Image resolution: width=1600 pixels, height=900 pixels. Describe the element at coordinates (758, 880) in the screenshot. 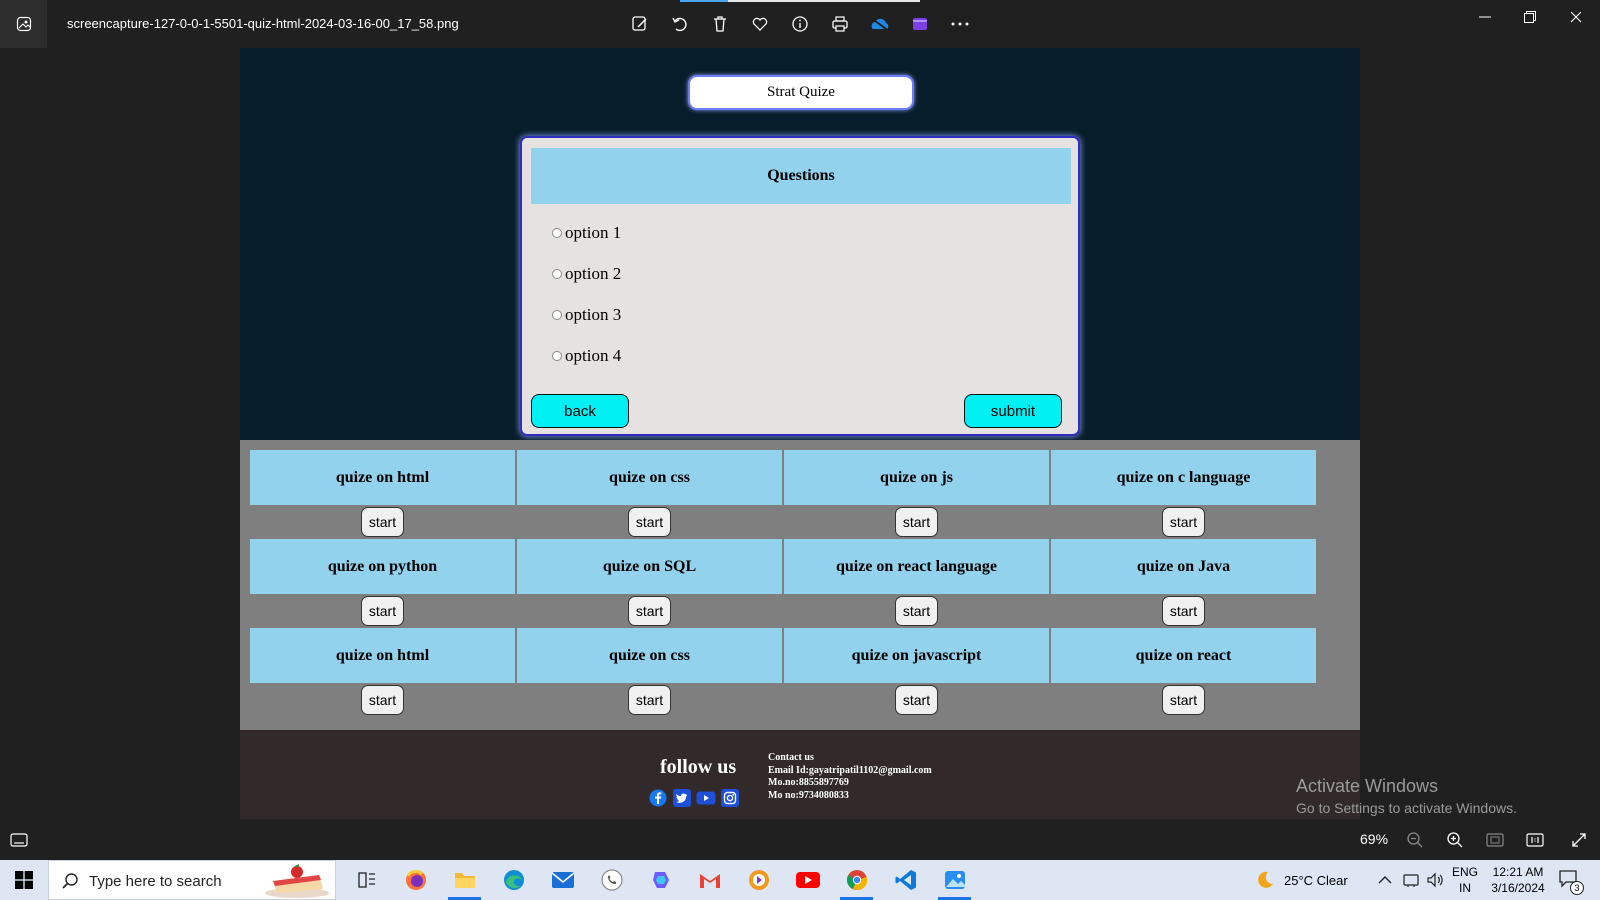

I see `media-icon` at that location.